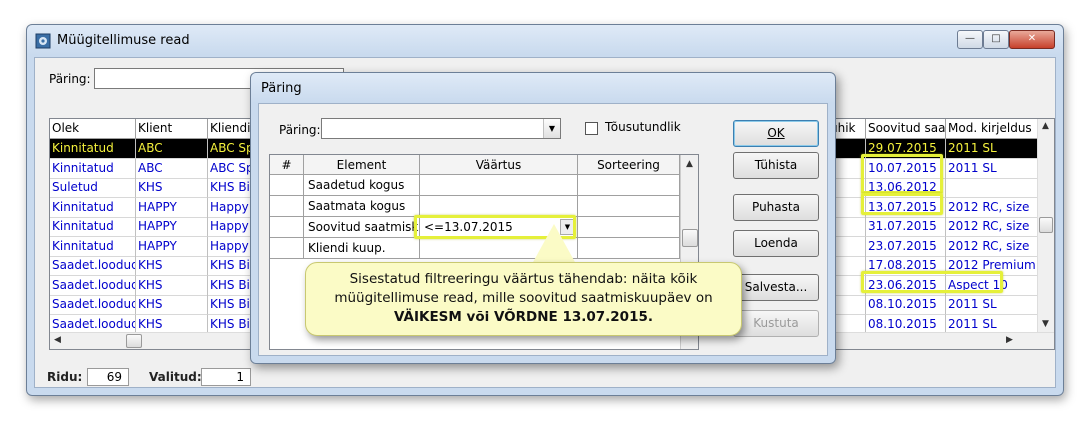 The height and width of the screenshot is (424, 1088). What do you see at coordinates (43, 41) in the screenshot?
I see `app-icon` at bounding box center [43, 41].